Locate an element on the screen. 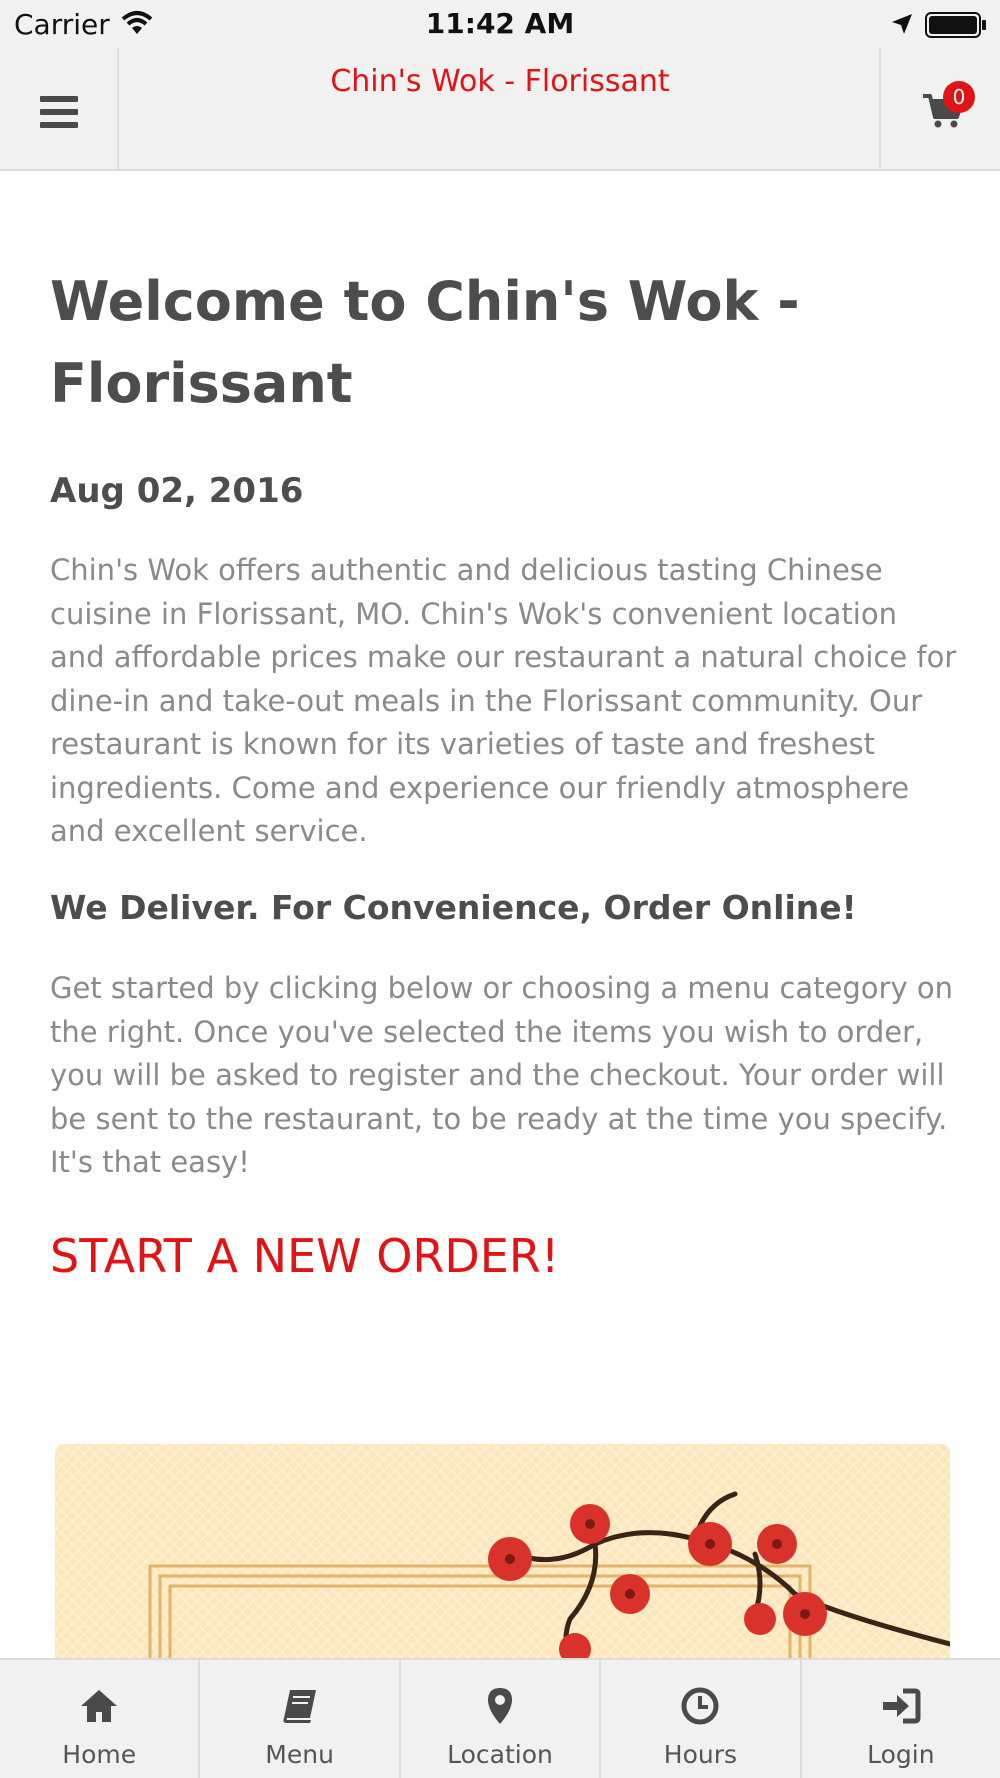 This screenshot has height=1778, width=1000. start-new-order-link: START A NEW ORDER! is located at coordinates (304, 1256).